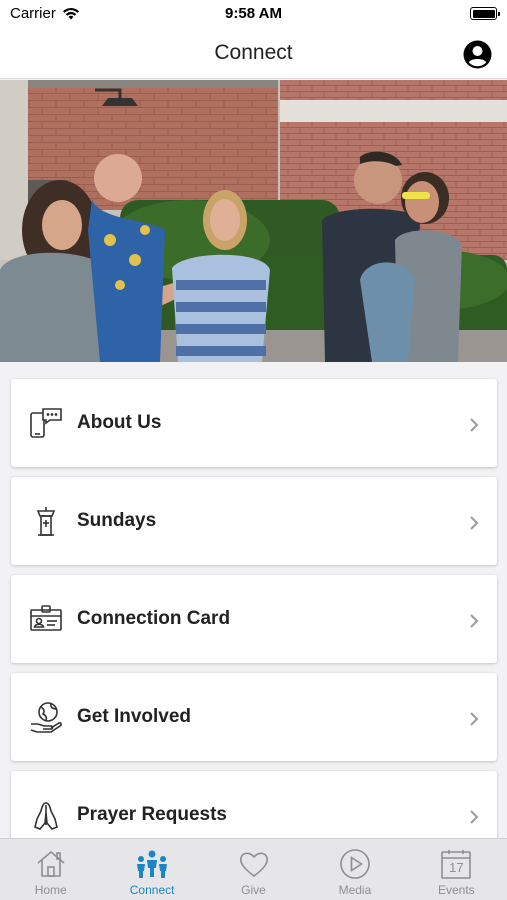 This screenshot has height=900, width=507. What do you see at coordinates (477, 54) in the screenshot?
I see `user-circle-icon` at bounding box center [477, 54].